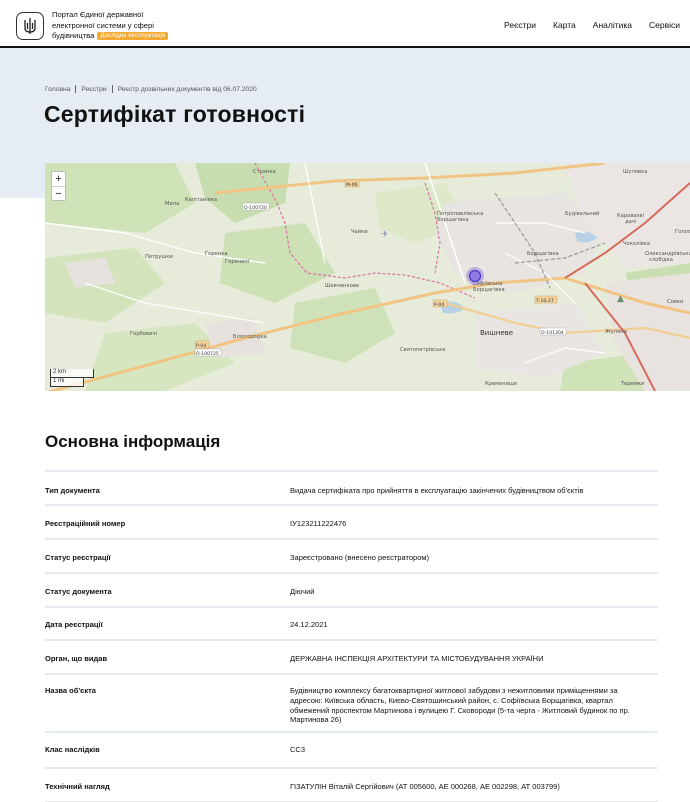  I want to click on svg-text: О-101304, so click(552, 333).